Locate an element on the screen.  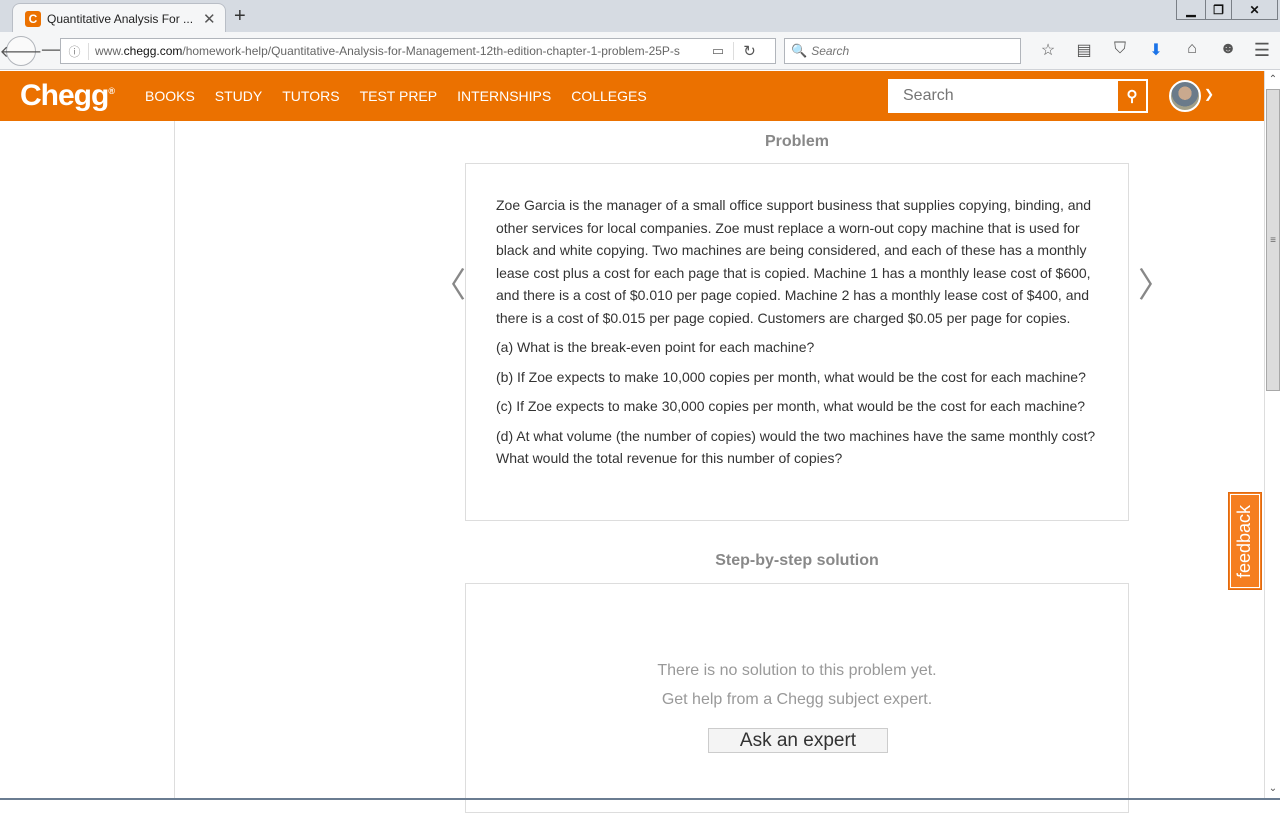
left-rail-divider is located at coordinates (174, 460).